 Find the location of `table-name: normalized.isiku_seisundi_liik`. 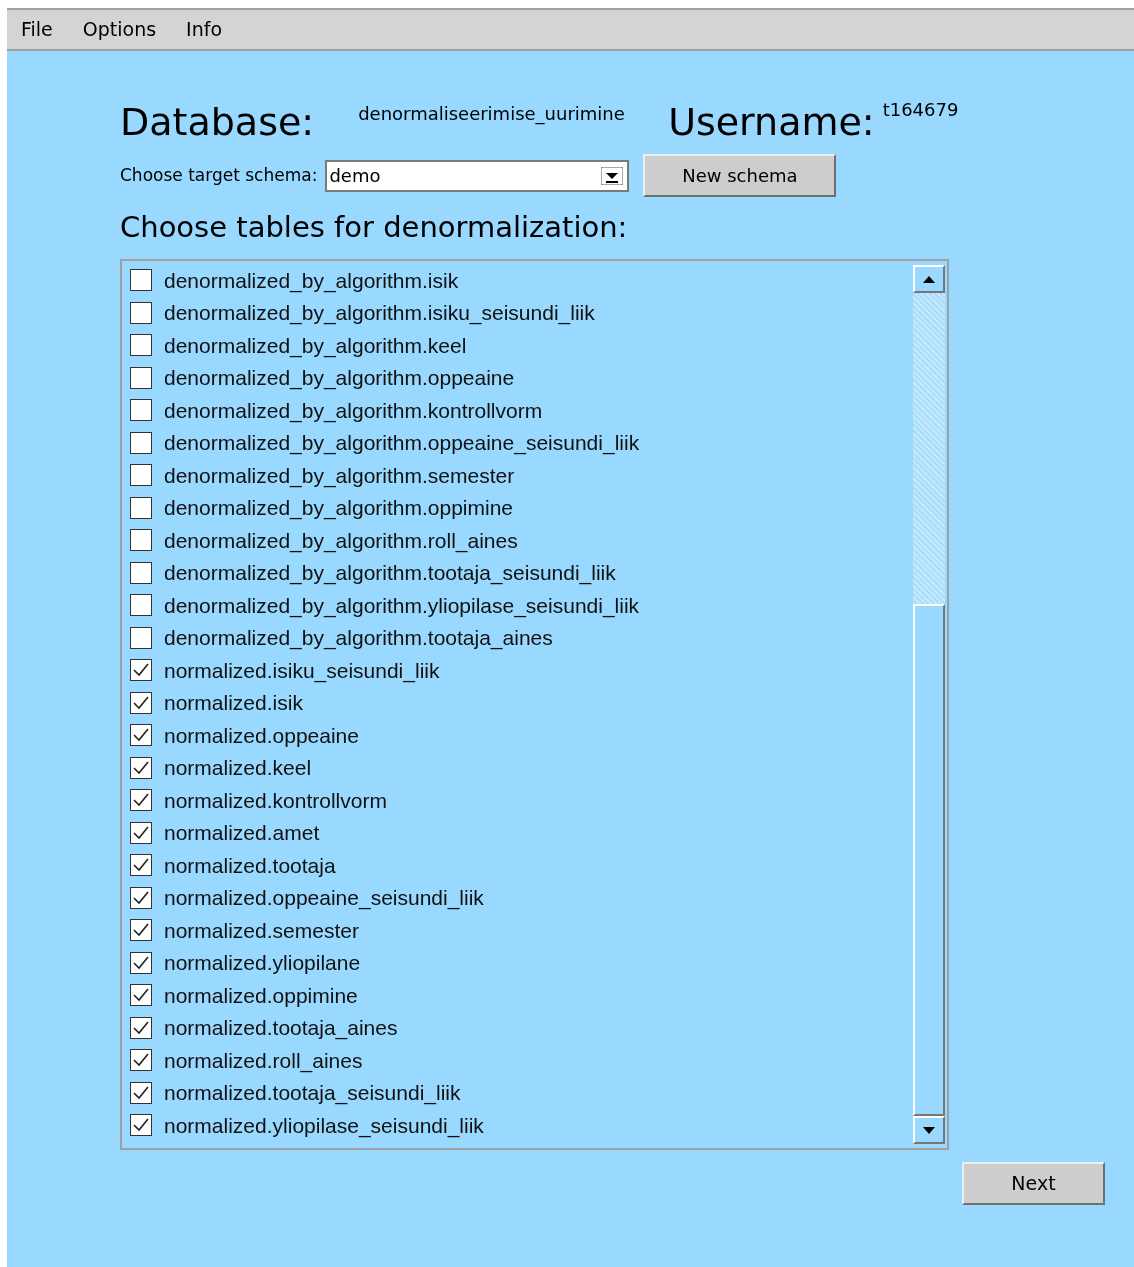

table-name: normalized.isiku_seisundi_liik is located at coordinates (302, 670).